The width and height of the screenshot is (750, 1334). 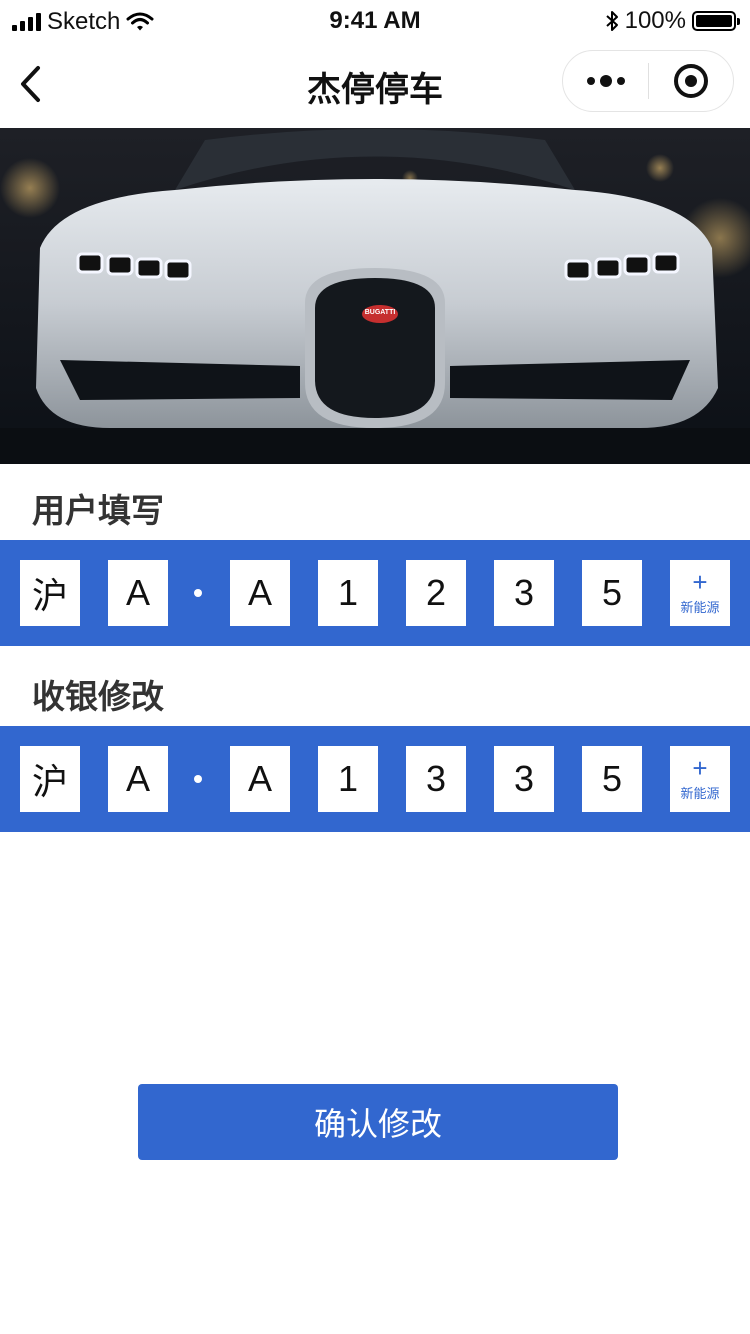 I want to click on plate-char: 2, so click(x=436, y=593).